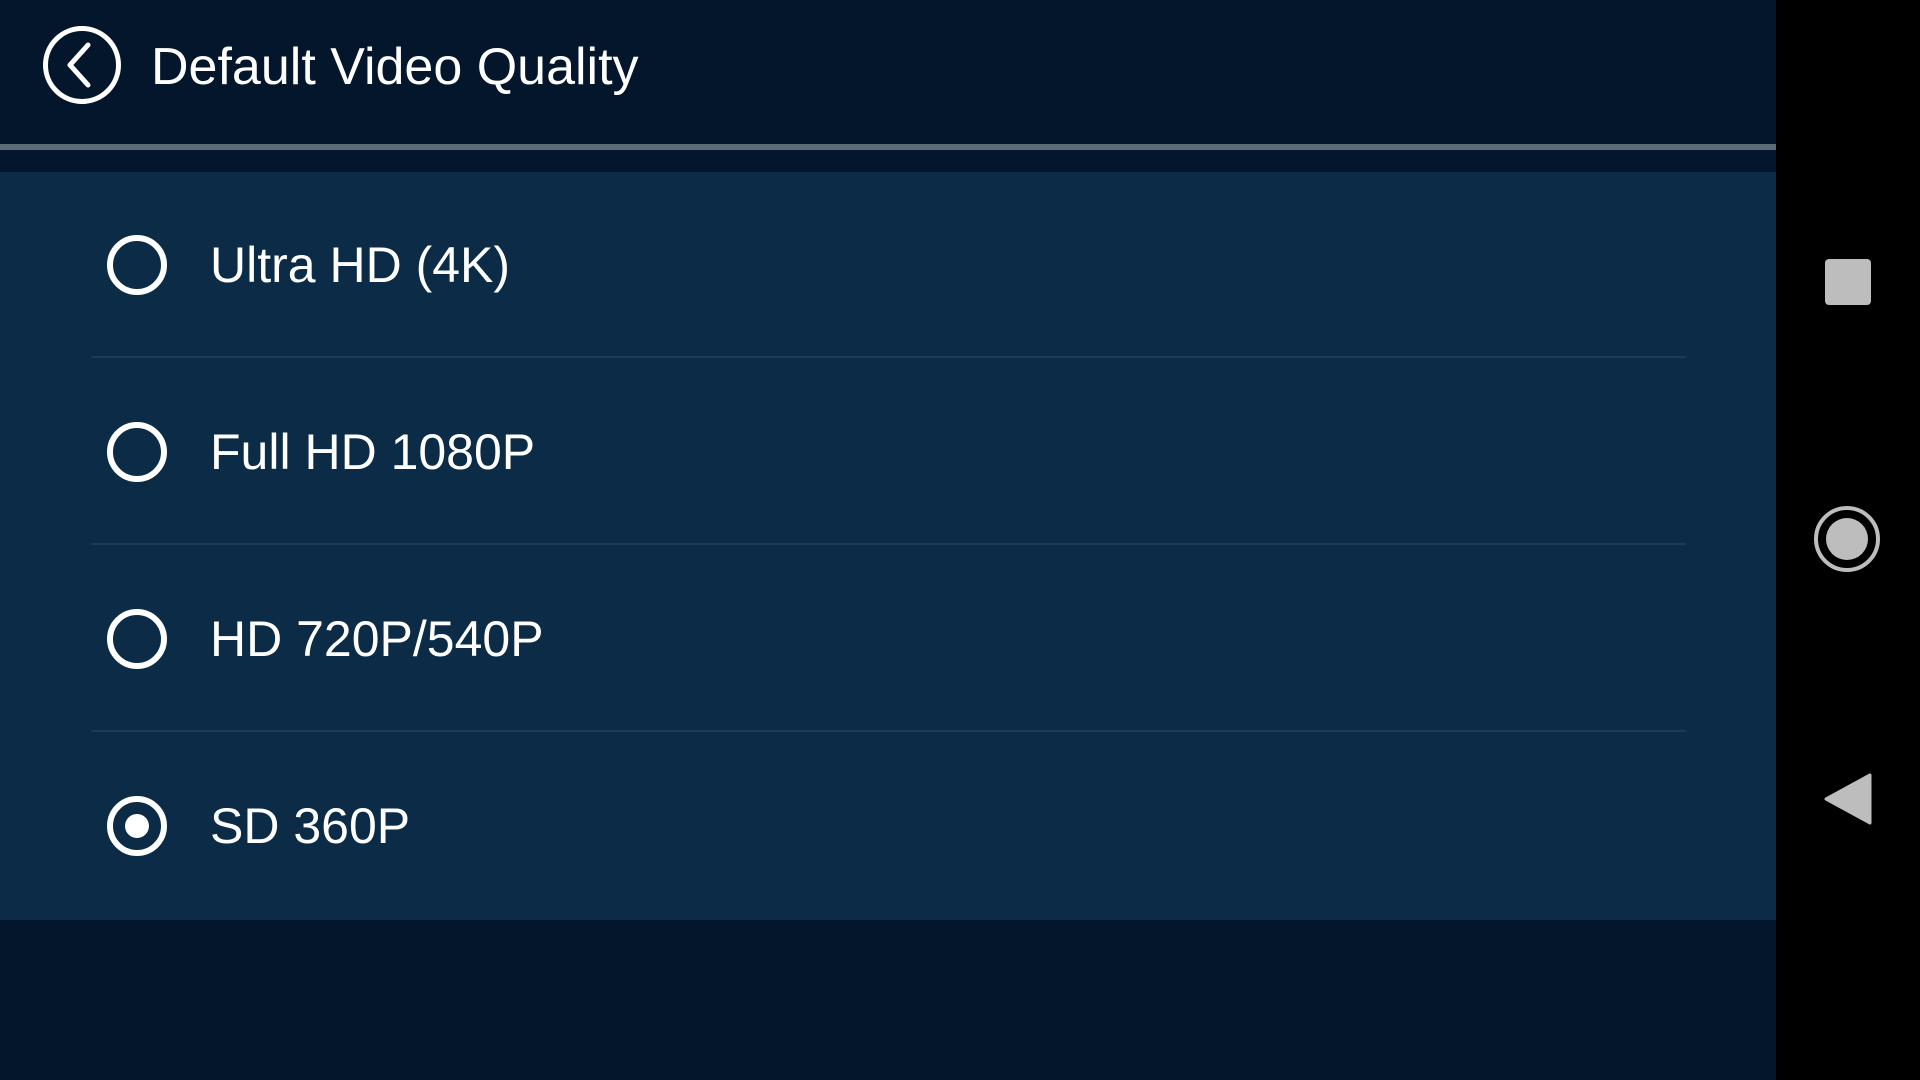  What do you see at coordinates (1848, 282) in the screenshot?
I see `recents-square-icon` at bounding box center [1848, 282].